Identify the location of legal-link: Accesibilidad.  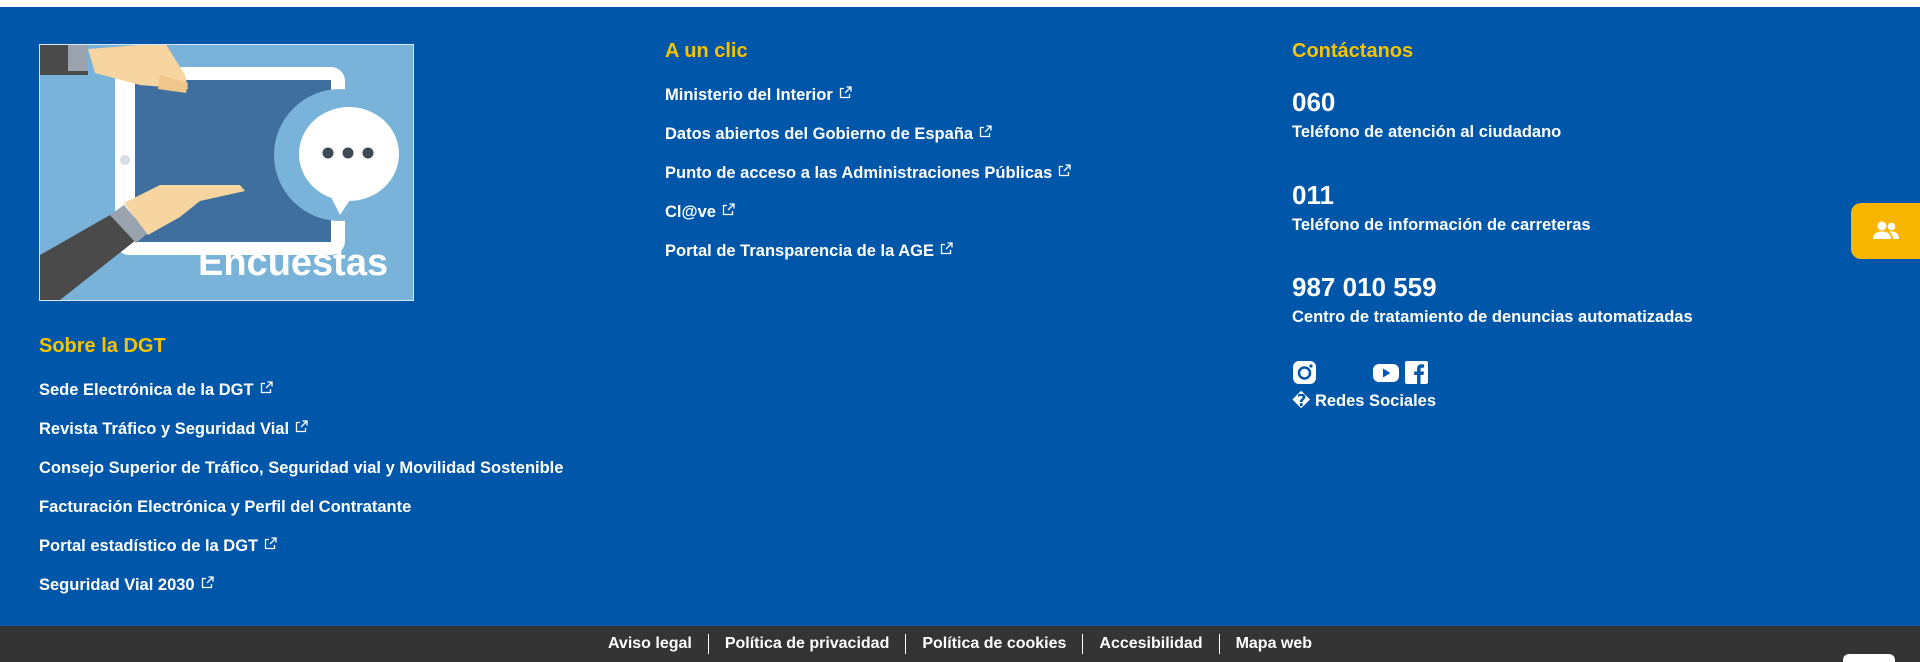
(1150, 644).